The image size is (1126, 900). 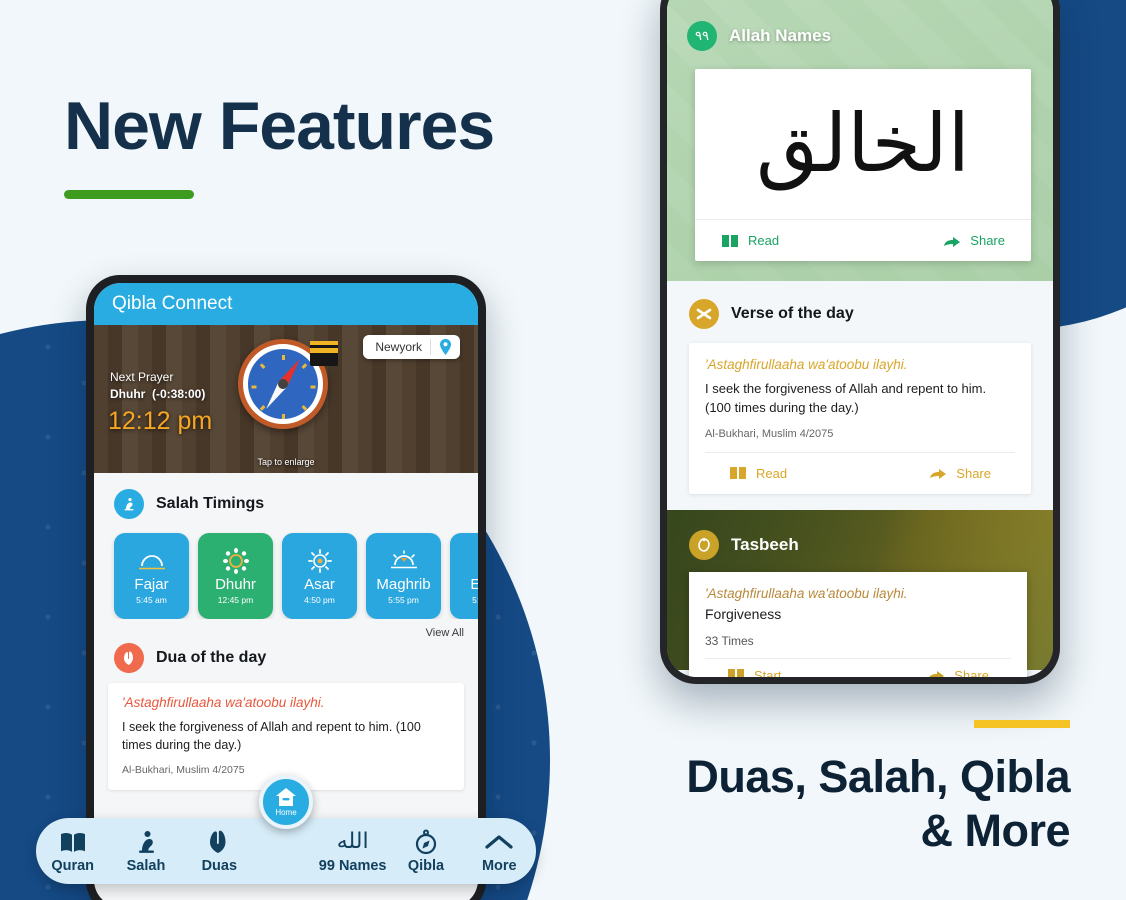 What do you see at coordinates (160, 421) in the screenshot?
I see `next-prayer-time: 12:12 pm` at bounding box center [160, 421].